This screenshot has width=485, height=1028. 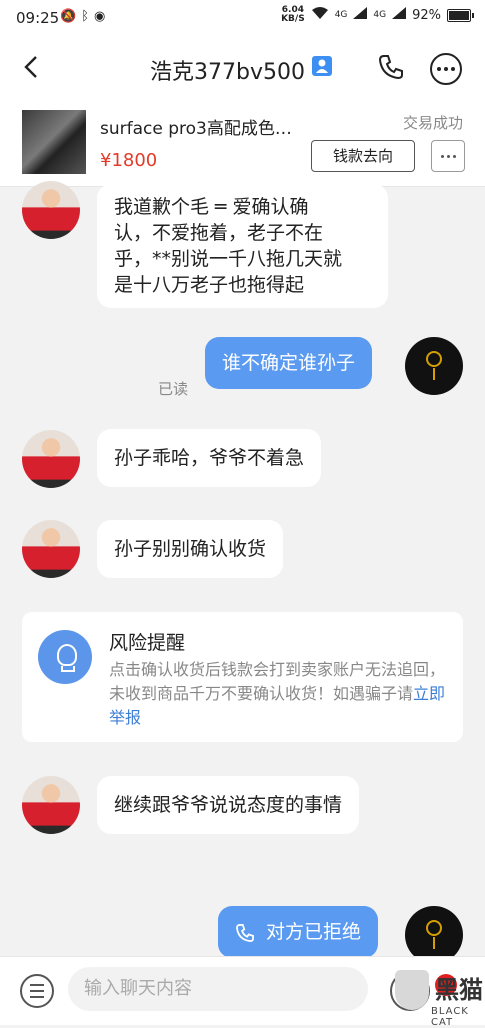 What do you see at coordinates (211, 207) in the screenshot?
I see `message-text-line: 我道歉个毛 ═ 爱确认确` at bounding box center [211, 207].